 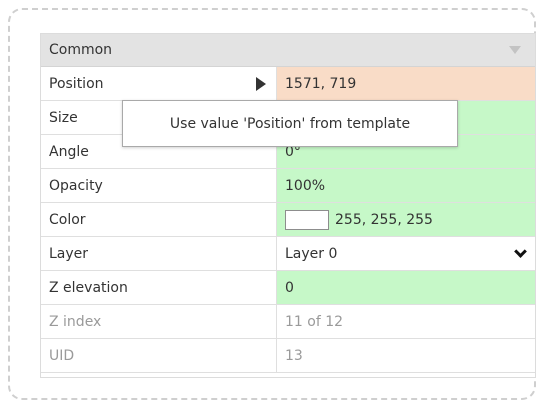 What do you see at coordinates (406, 355) in the screenshot?
I see `property-value-uid: 13` at bounding box center [406, 355].